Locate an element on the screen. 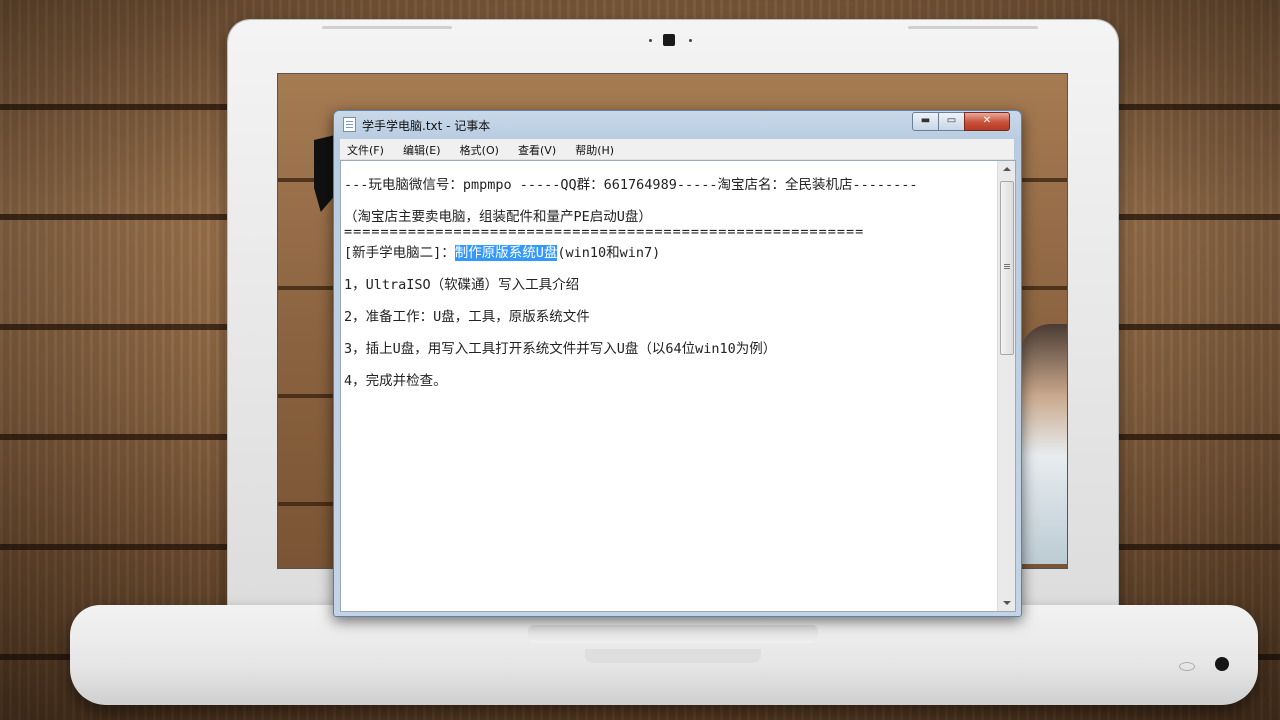 The width and height of the screenshot is (1280, 720). menu-format: 格式(O) is located at coordinates (479, 149).